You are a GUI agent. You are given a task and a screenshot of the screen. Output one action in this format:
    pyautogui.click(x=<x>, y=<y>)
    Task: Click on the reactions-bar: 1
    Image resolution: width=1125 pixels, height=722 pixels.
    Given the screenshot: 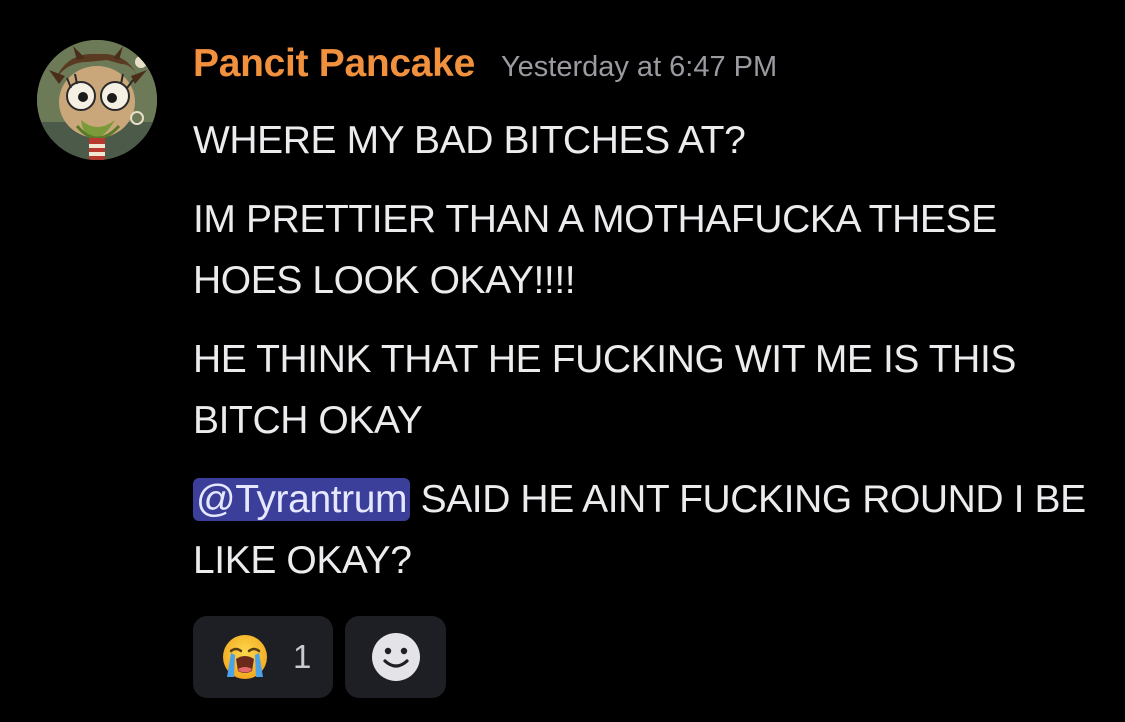 What is the action you would take?
    pyautogui.click(x=319, y=657)
    